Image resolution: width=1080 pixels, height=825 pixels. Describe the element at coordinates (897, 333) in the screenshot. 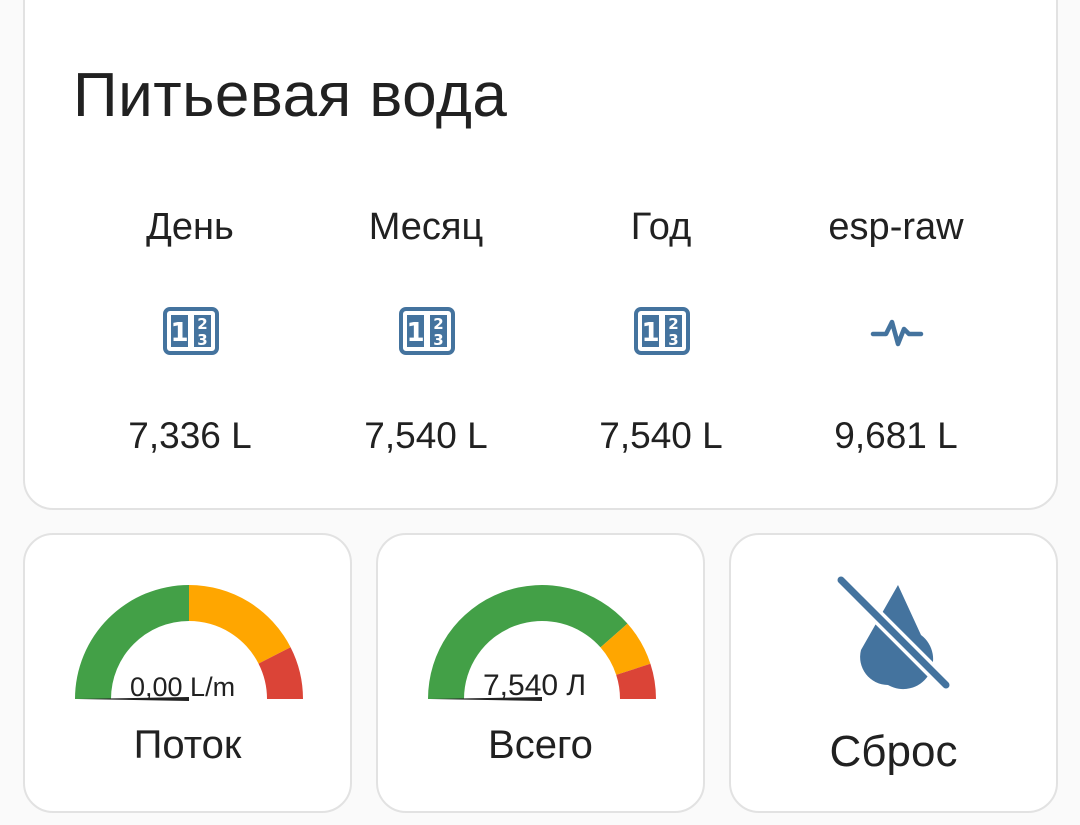

I see `pulse-icon` at that location.